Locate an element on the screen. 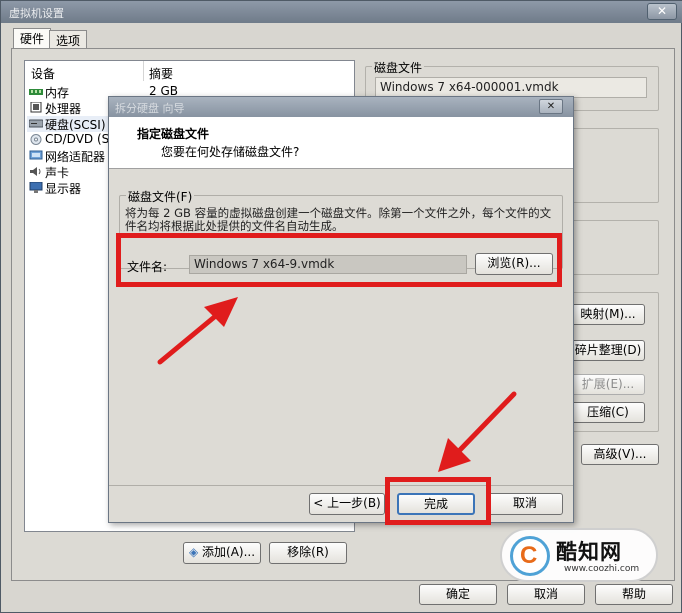 The image size is (682, 613). dialog-titlebar: 拆分硬盘 向导 ✕ is located at coordinates (341, 107).